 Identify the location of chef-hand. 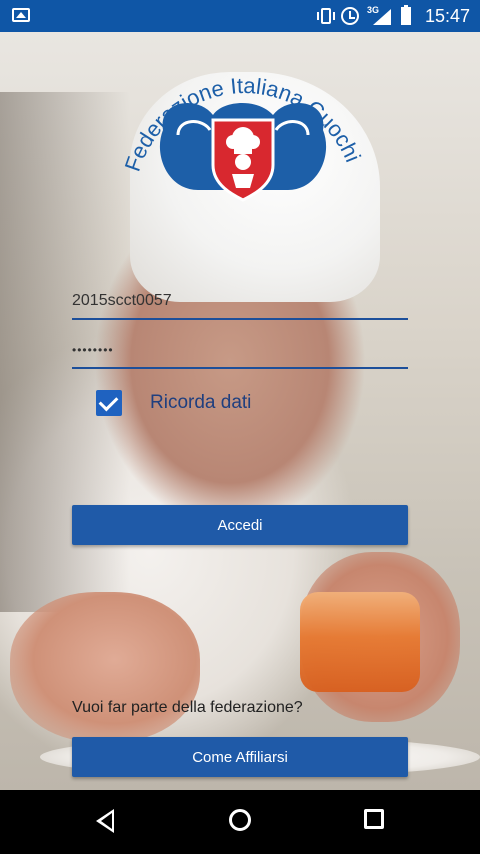
(105, 667).